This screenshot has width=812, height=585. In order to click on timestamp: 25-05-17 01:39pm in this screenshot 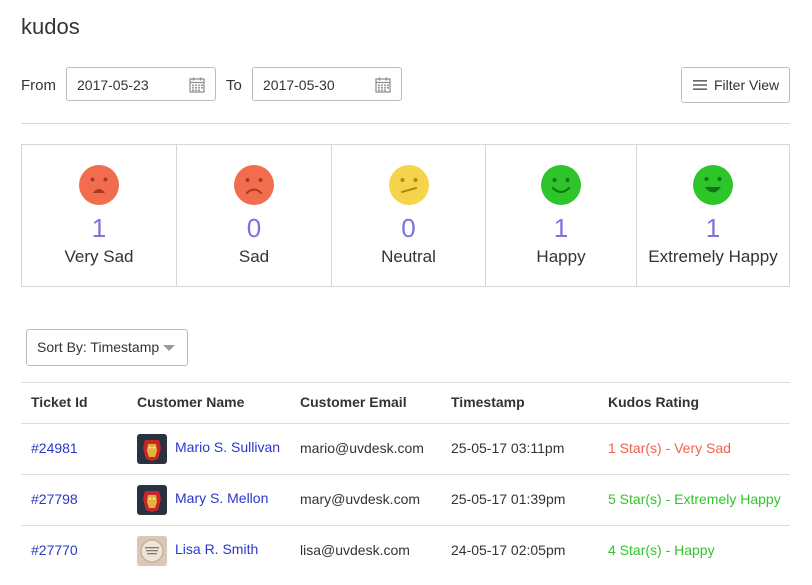, I will do `click(508, 499)`.